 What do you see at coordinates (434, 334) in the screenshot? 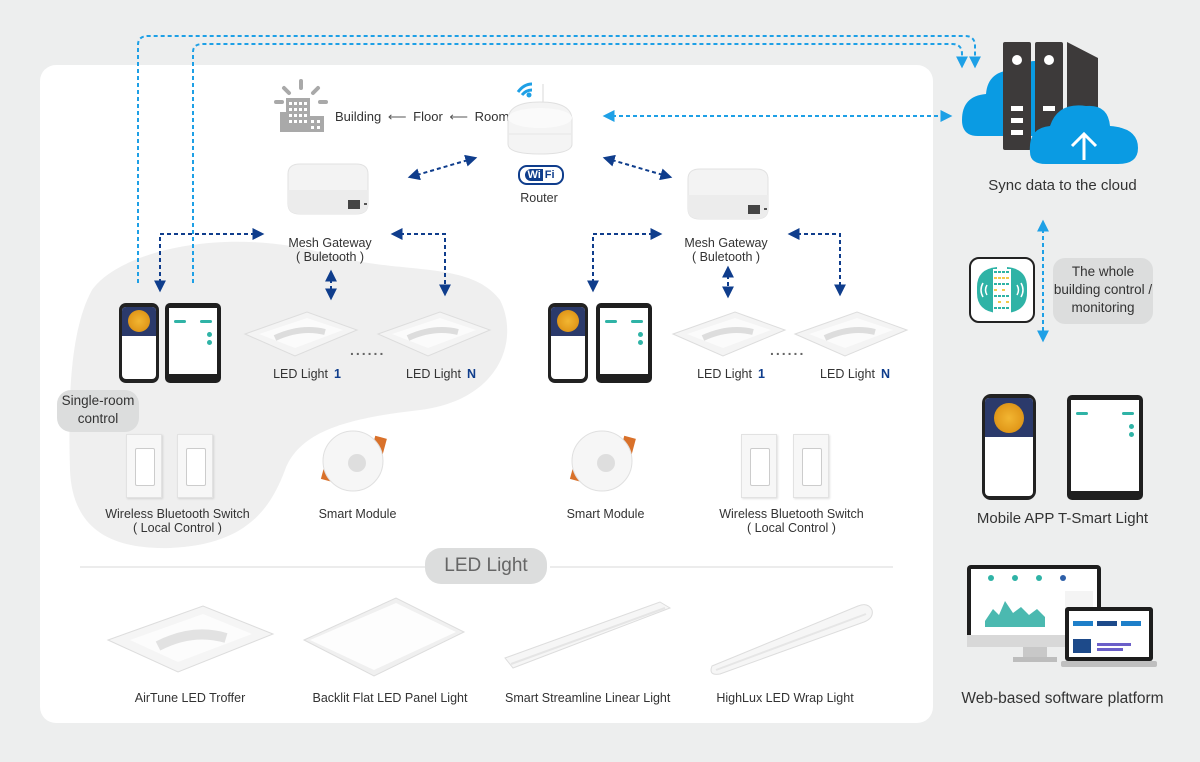
I see `led-troffer-left-n` at bounding box center [434, 334].